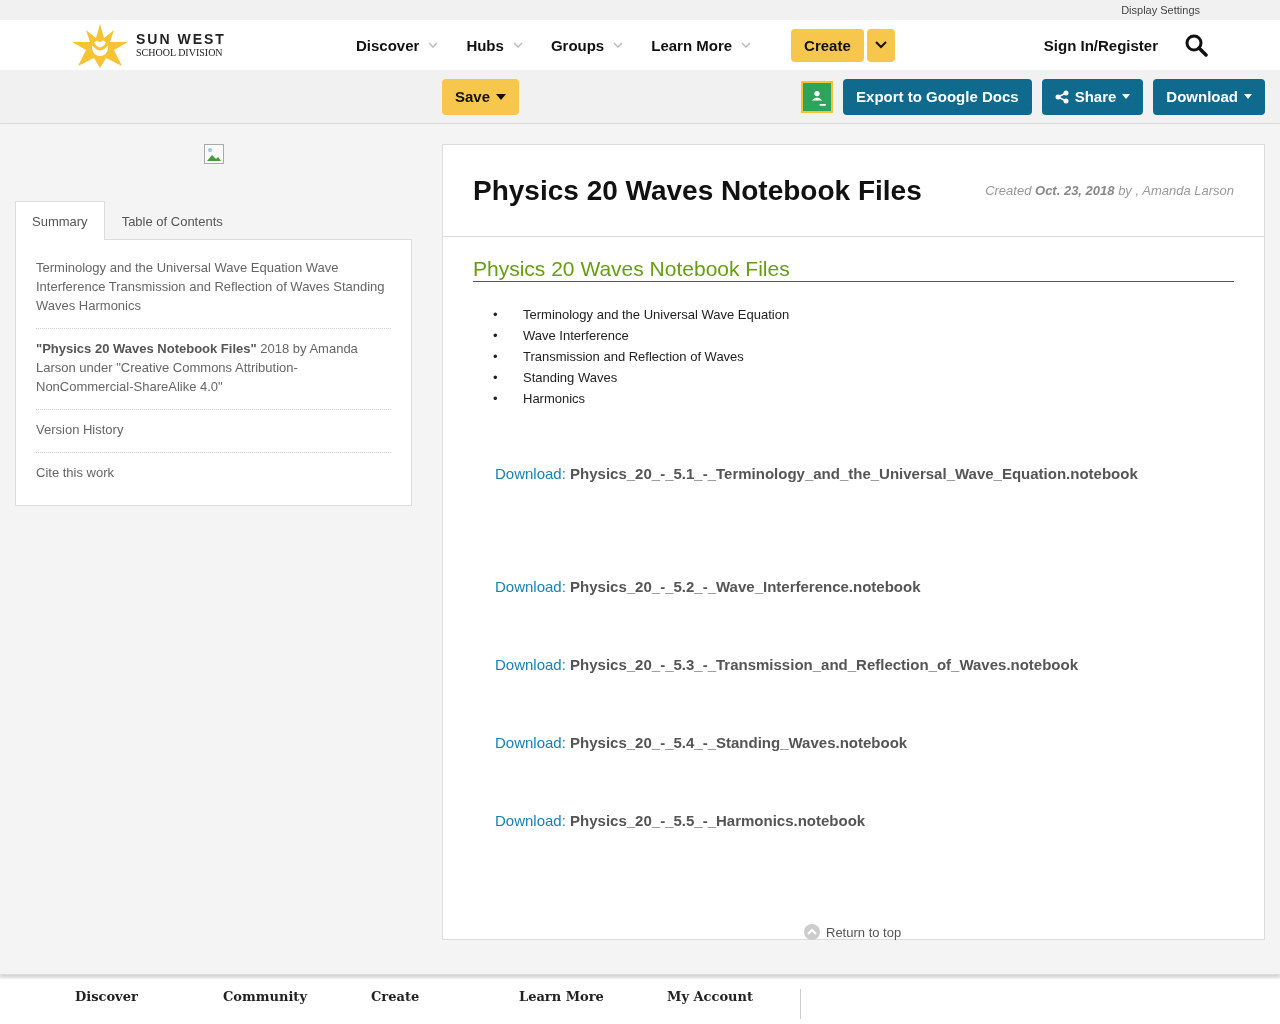 Image resolution: width=1280 pixels, height=1024 pixels. What do you see at coordinates (587, 45) in the screenshot?
I see `nav-menu-item: Groups` at bounding box center [587, 45].